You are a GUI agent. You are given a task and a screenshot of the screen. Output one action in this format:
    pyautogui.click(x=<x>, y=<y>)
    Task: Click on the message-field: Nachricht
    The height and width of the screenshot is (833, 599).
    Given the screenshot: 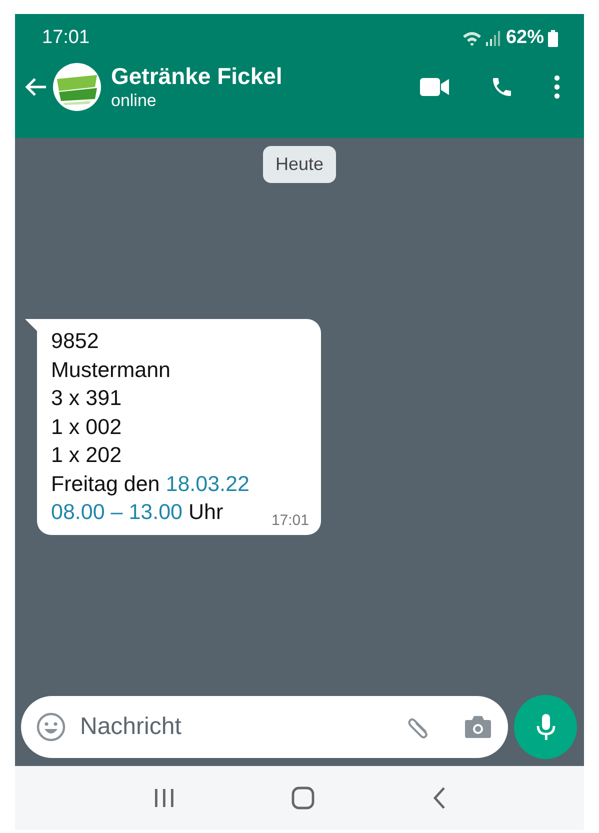 What is the action you would take?
    pyautogui.click(x=264, y=727)
    